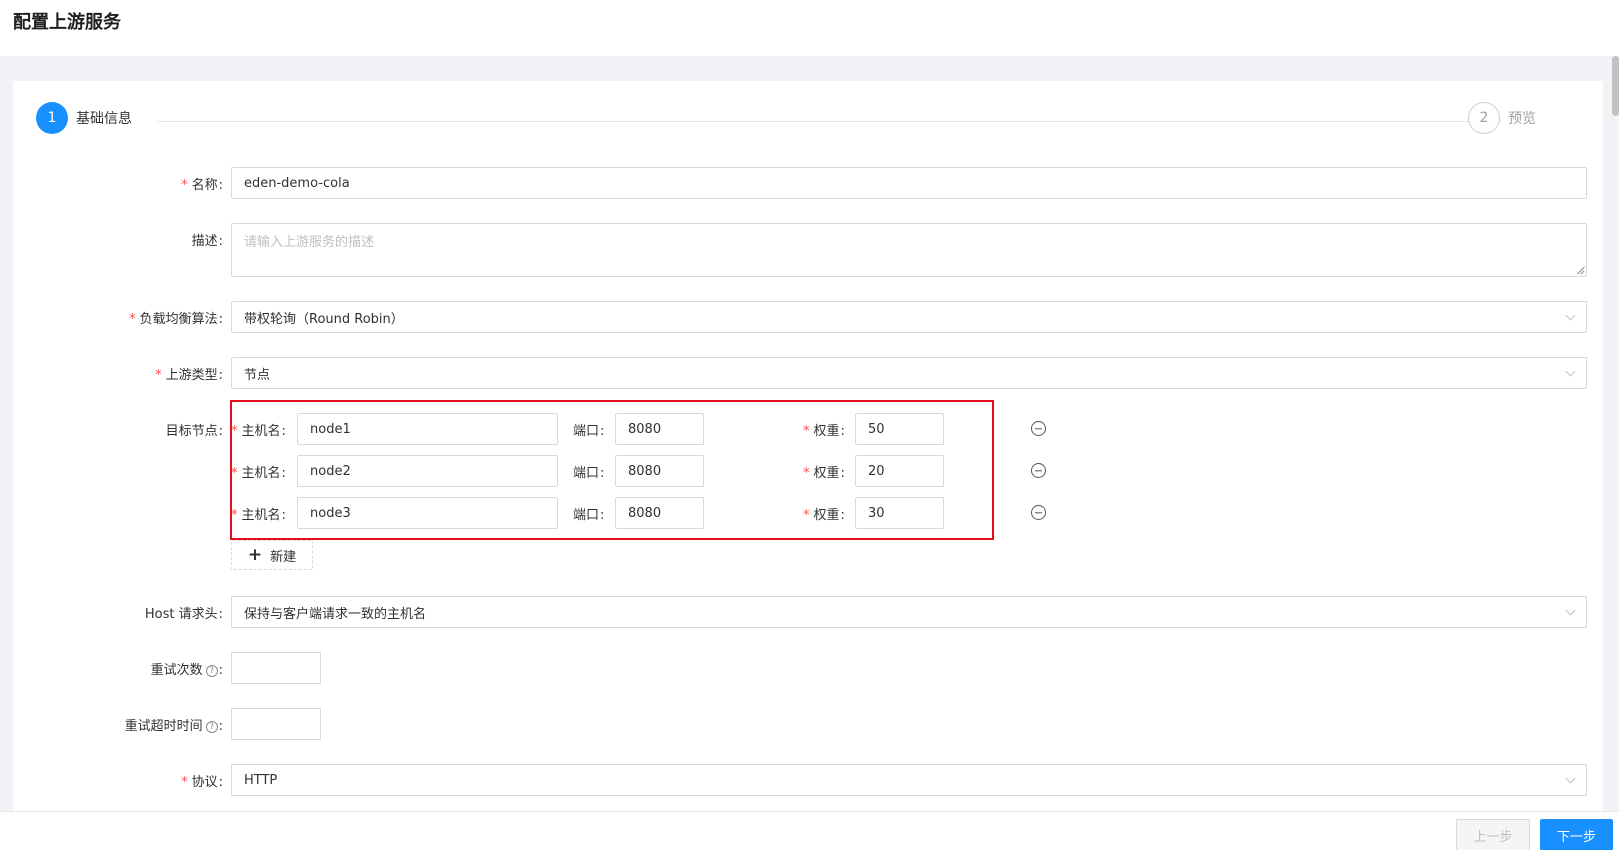 The height and width of the screenshot is (850, 1619). What do you see at coordinates (1522, 119) in the screenshot?
I see `step-2-label: 预览` at bounding box center [1522, 119].